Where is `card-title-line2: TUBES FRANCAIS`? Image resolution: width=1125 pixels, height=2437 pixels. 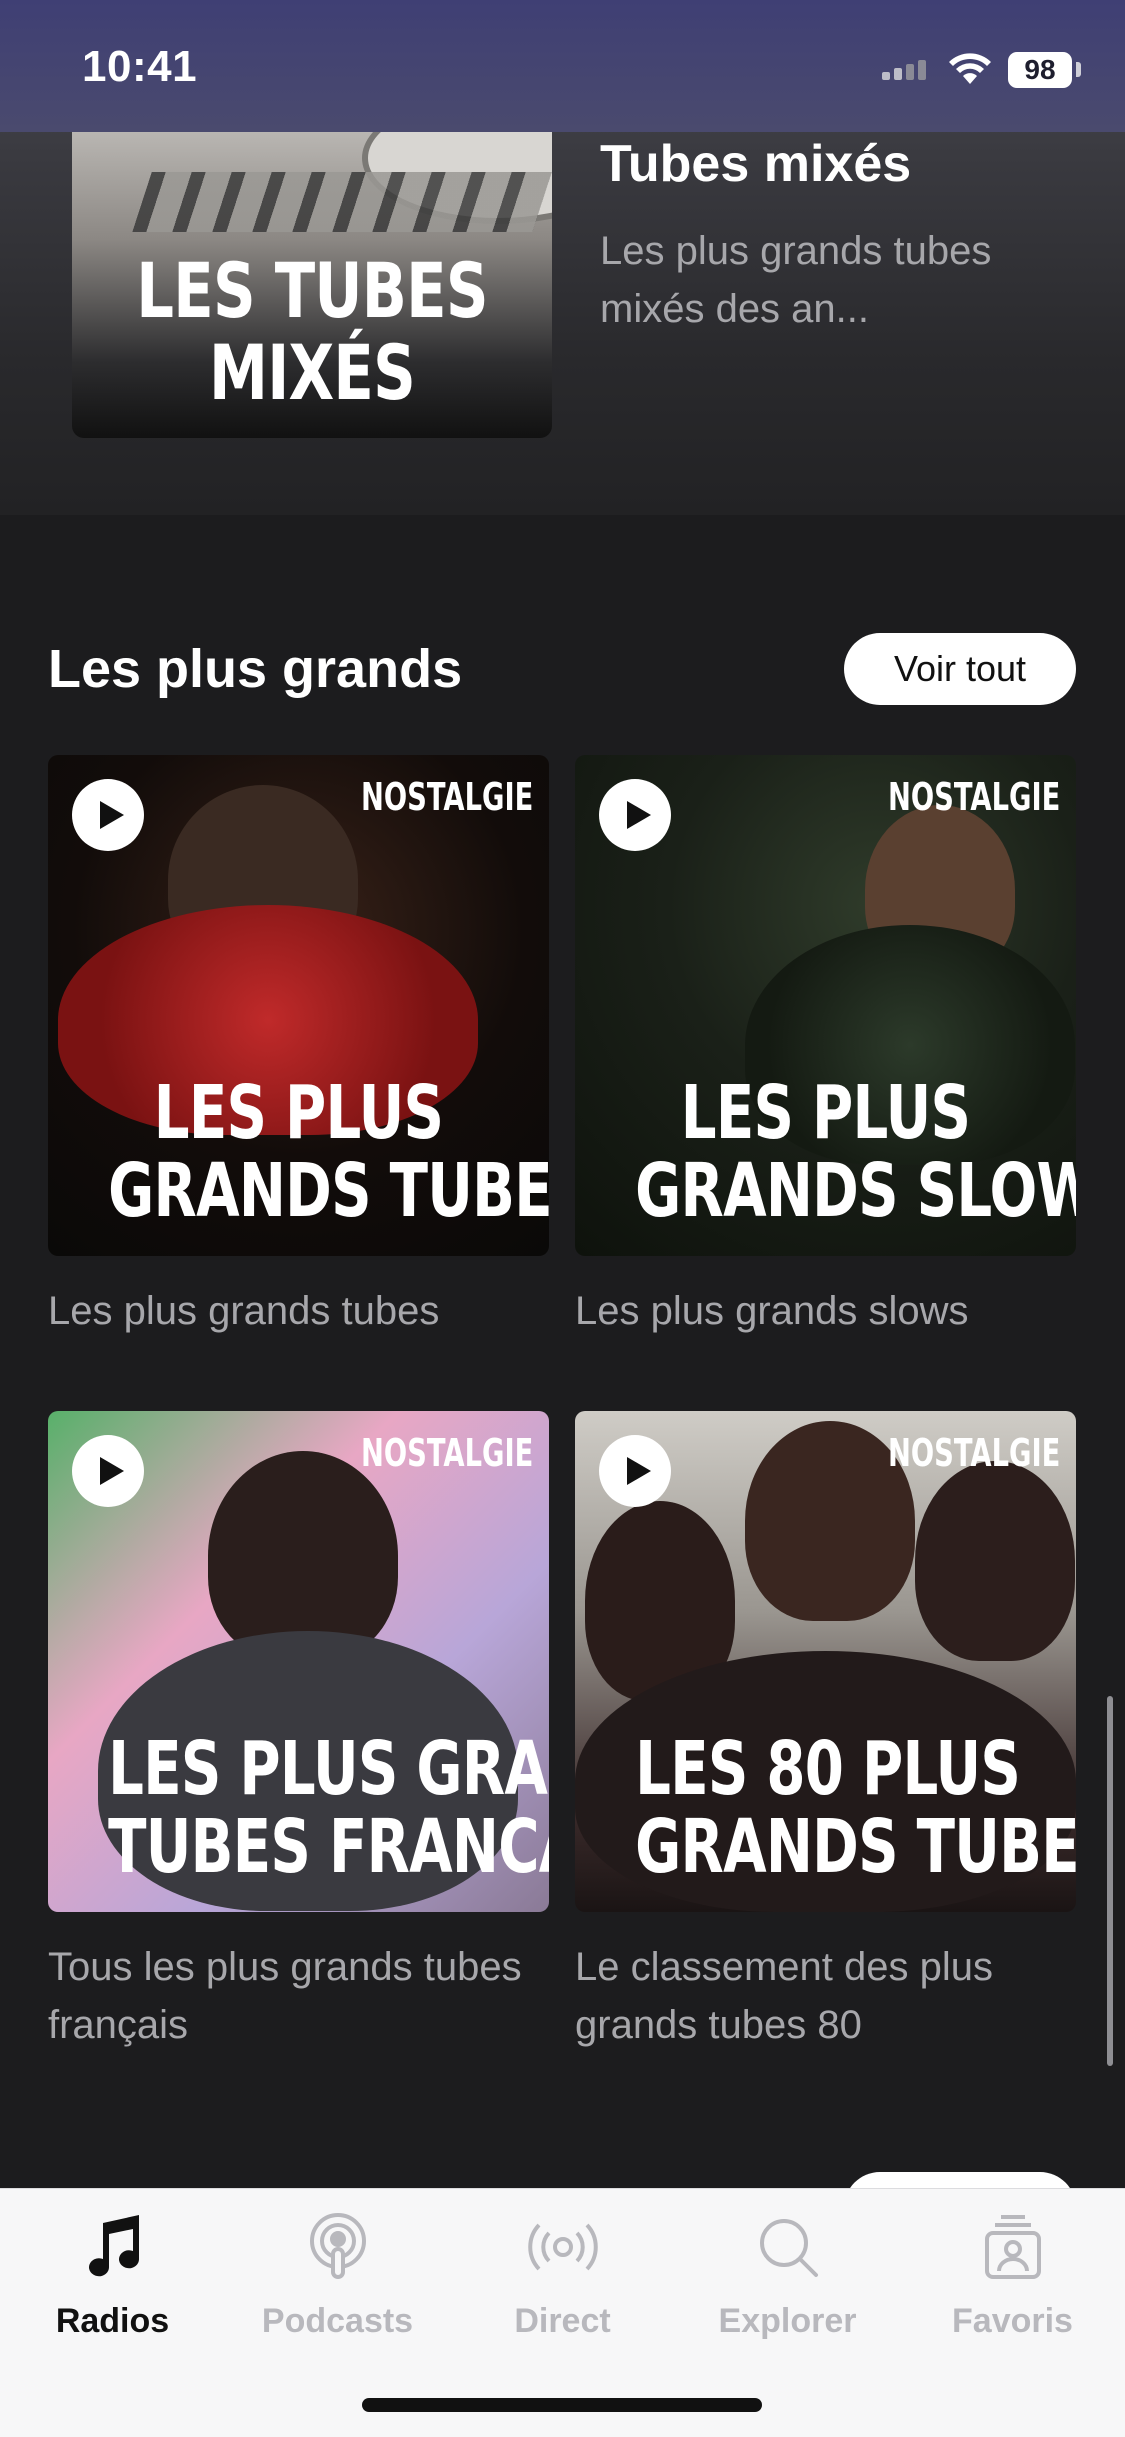
card-title-line2: TUBES FRANCAIS is located at coordinates (328, 1847).